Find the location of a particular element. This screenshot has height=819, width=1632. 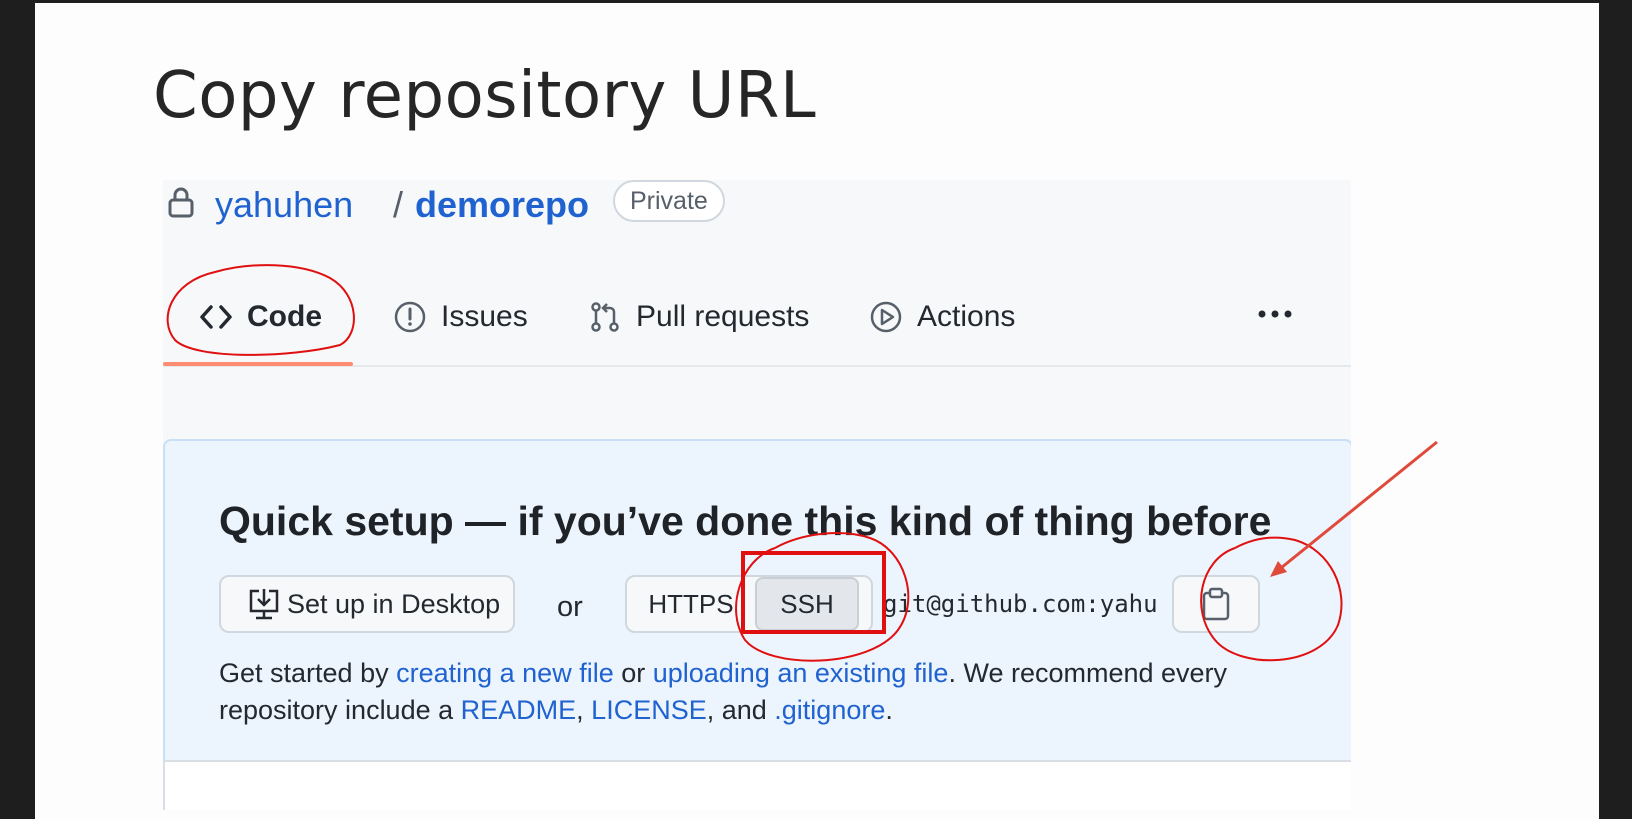

repo-owner-link: yahuhen is located at coordinates (284, 205).